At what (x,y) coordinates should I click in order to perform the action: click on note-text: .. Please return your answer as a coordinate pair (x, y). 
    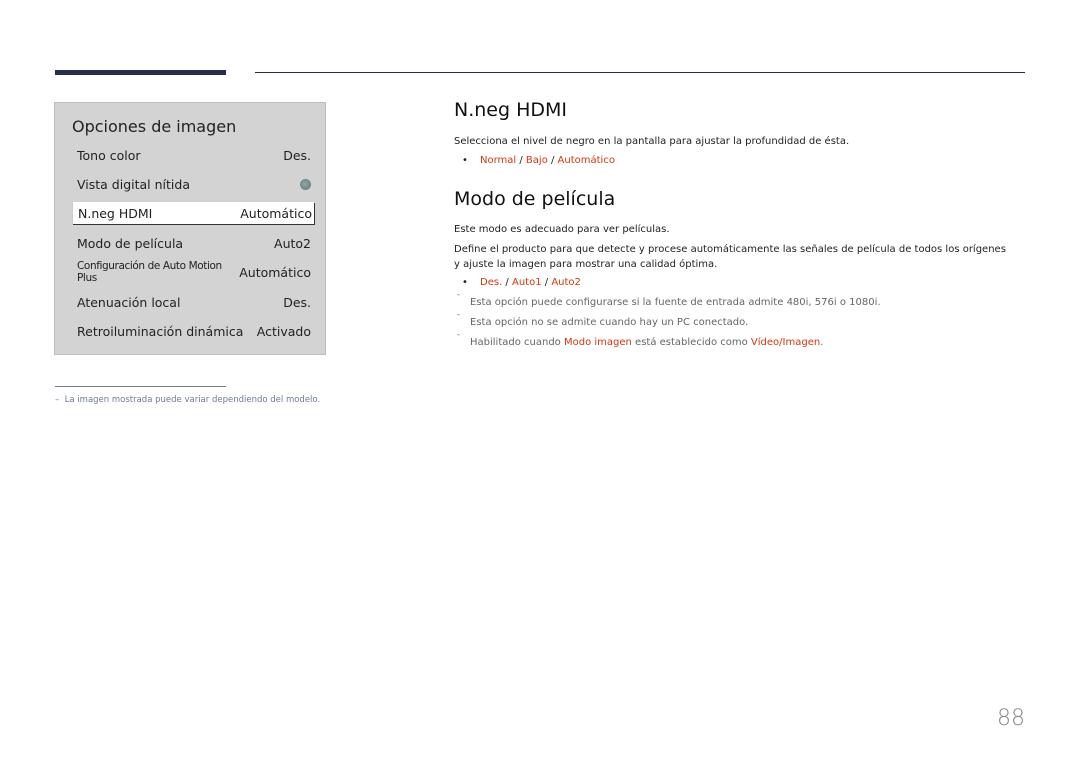
    Looking at the image, I should click on (822, 342).